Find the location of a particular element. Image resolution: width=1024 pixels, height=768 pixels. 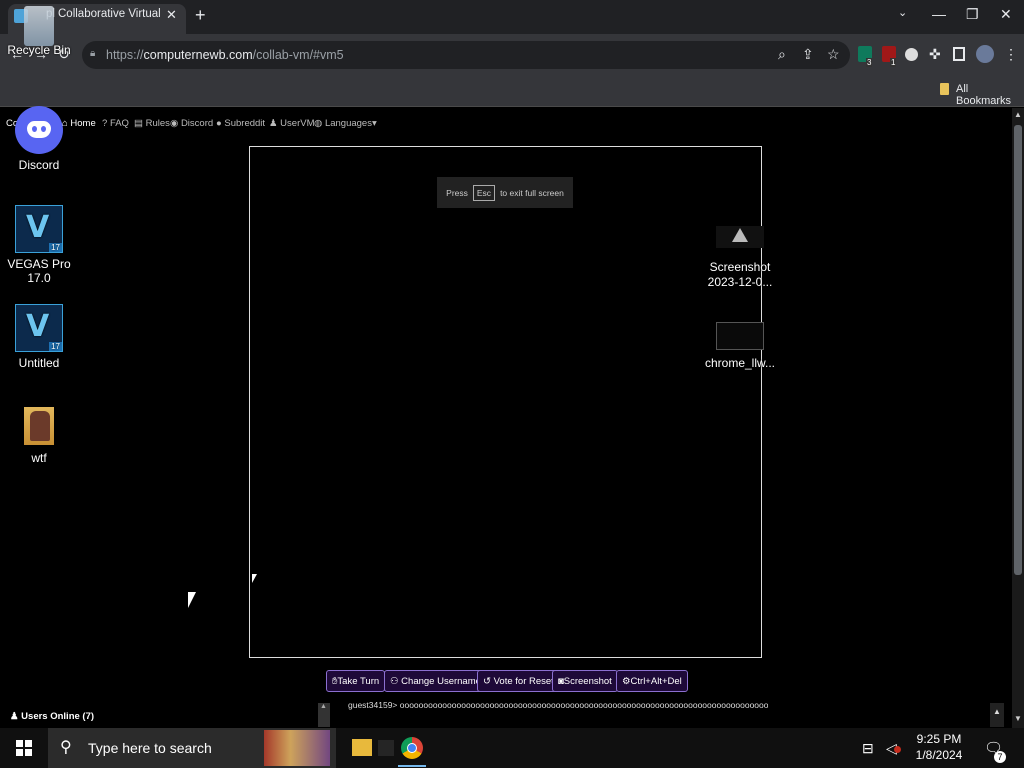

nav-rules-label: Rules is located at coordinates (157, 123).